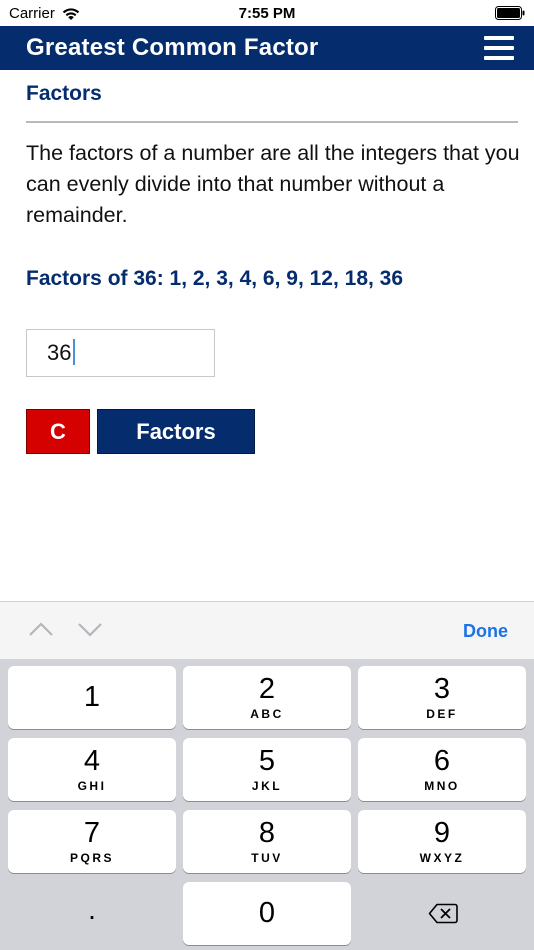 The height and width of the screenshot is (950, 534). What do you see at coordinates (442, 858) in the screenshot?
I see `key-letters: WXYZ` at bounding box center [442, 858].